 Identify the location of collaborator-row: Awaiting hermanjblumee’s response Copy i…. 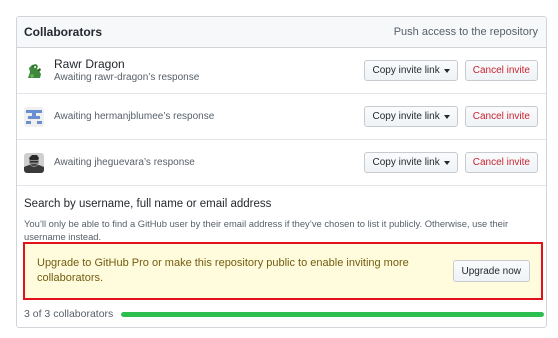
(281, 117).